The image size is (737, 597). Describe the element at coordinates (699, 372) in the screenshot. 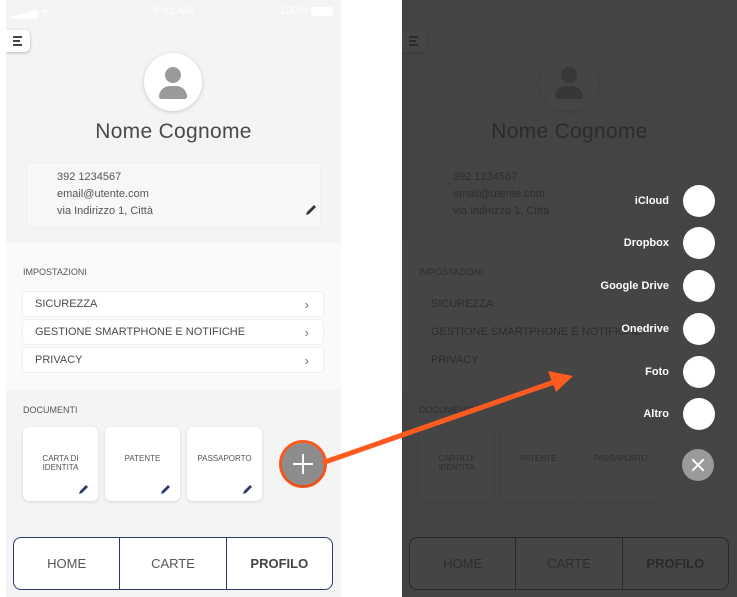

I see `photo-icon` at that location.